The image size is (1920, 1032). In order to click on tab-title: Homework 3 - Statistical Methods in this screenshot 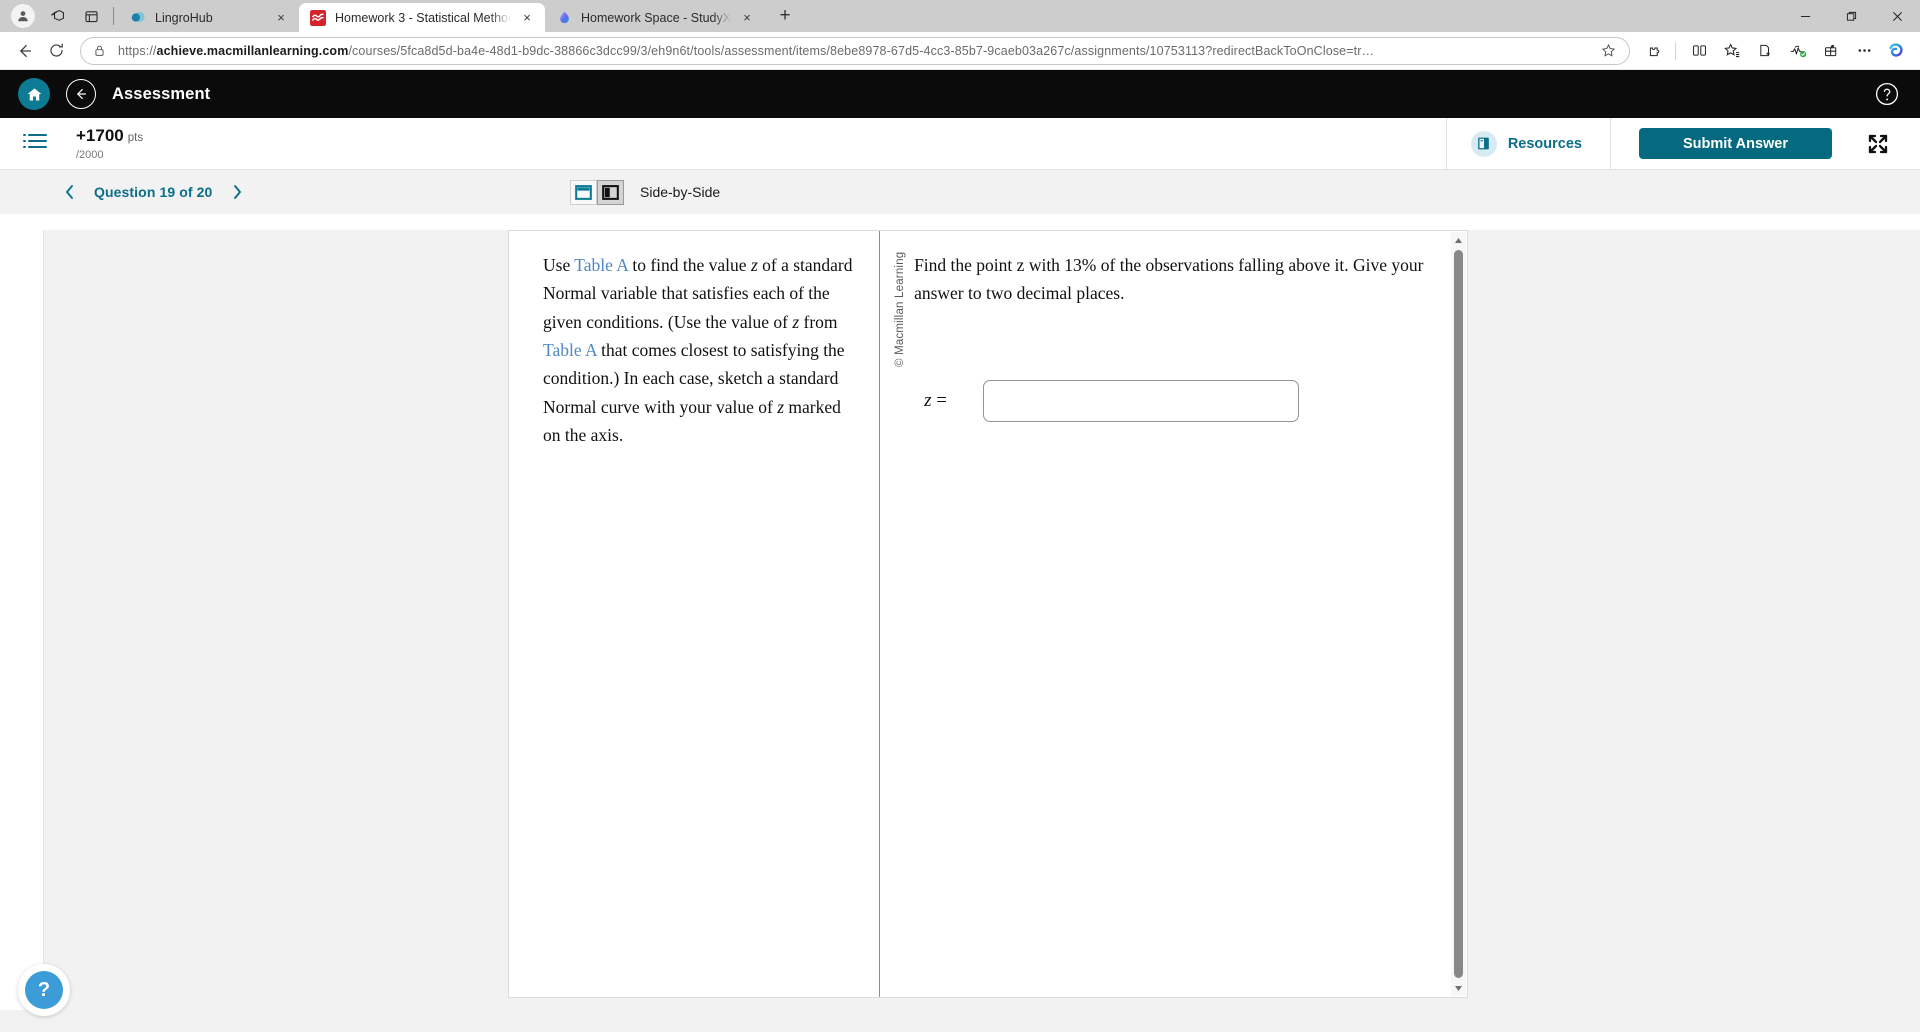, I will do `click(423, 17)`.